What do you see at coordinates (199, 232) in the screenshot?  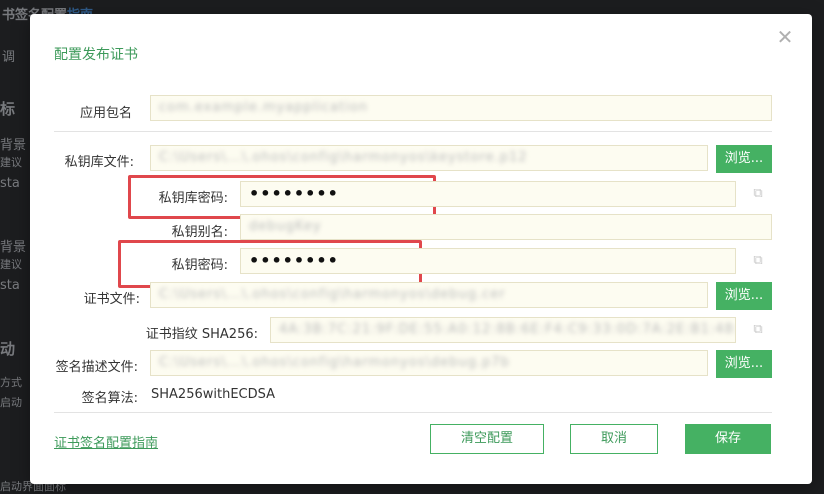 I see `key-alias-label: 私钥别名:` at bounding box center [199, 232].